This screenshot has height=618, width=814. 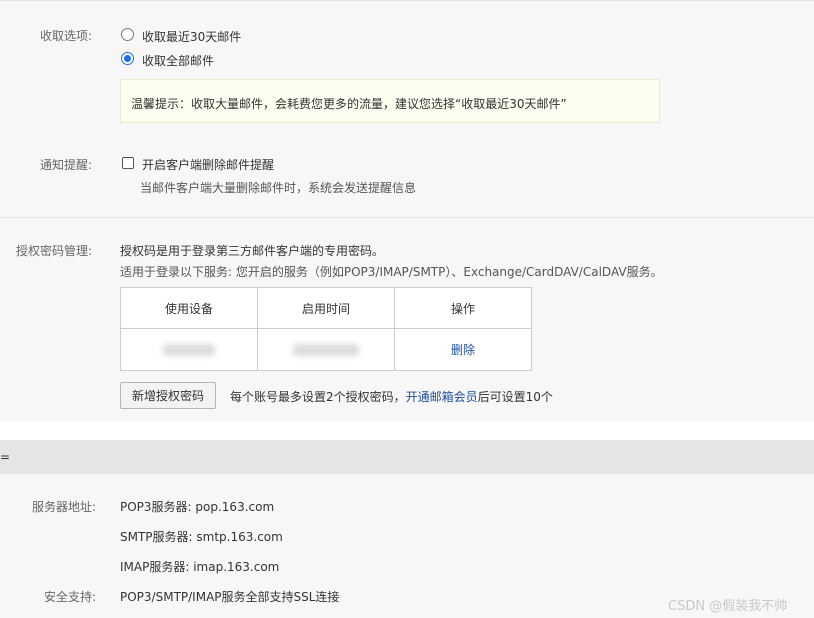 What do you see at coordinates (178, 60) in the screenshot?
I see `radio-all-mail-label: 收取全部邮件` at bounding box center [178, 60].